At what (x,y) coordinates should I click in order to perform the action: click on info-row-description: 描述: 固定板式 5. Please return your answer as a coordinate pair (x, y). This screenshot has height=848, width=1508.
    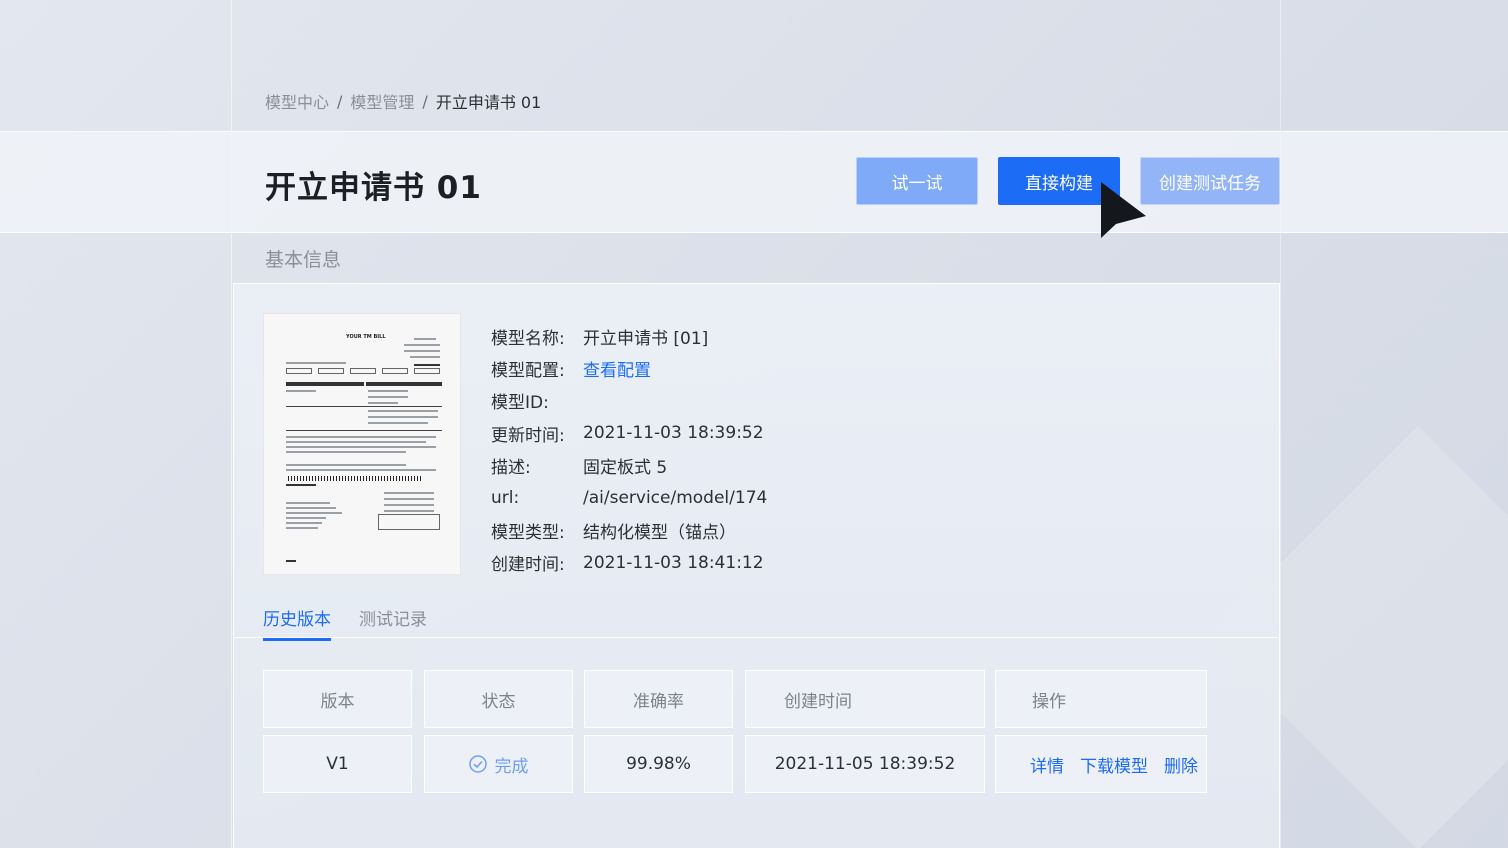
    Looking at the image, I should click on (629, 466).